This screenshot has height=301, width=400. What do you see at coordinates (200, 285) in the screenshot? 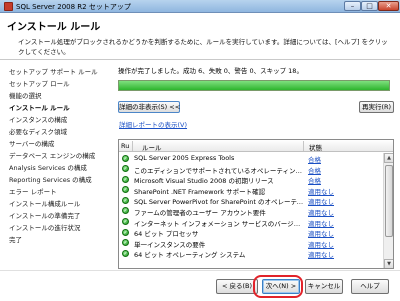
I see `wizard-footer: < 戻る(B) 次へ(N) > キャンセル ヘルプ` at bounding box center [200, 285].